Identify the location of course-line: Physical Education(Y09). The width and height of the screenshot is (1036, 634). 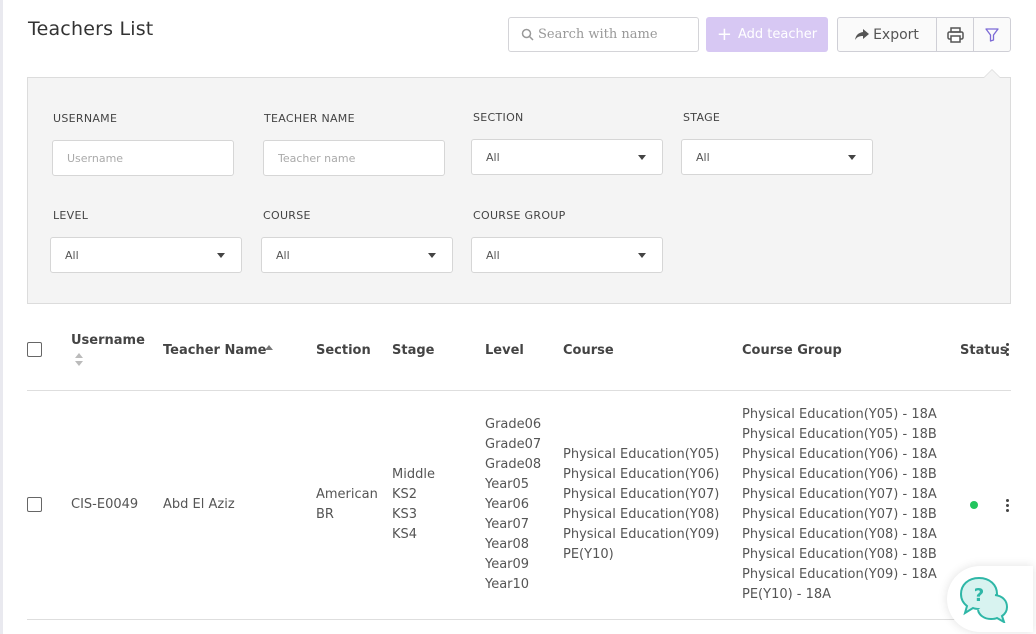
(641, 534).